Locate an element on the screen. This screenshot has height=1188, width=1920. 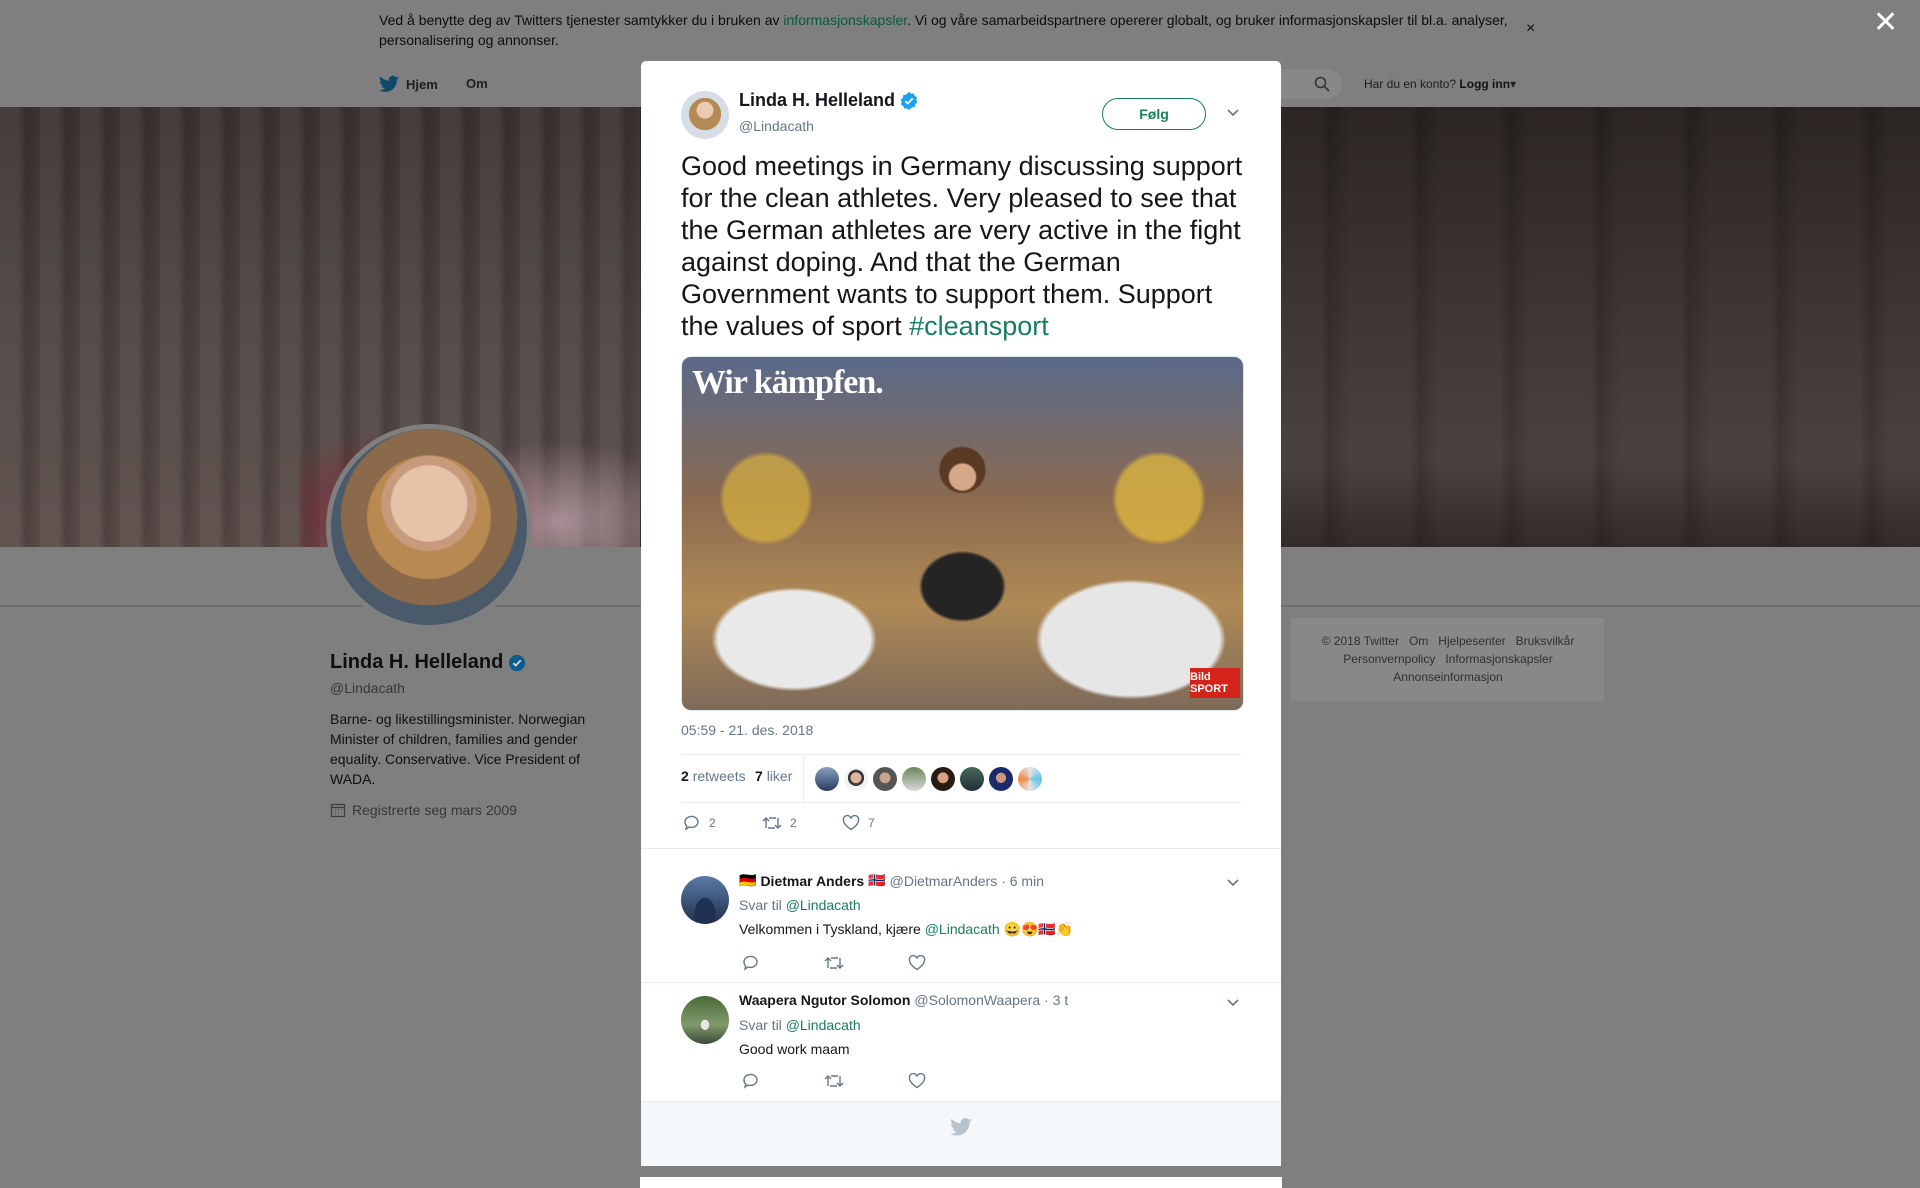
caret-down-icon: ▾ is located at coordinates (1513, 84).